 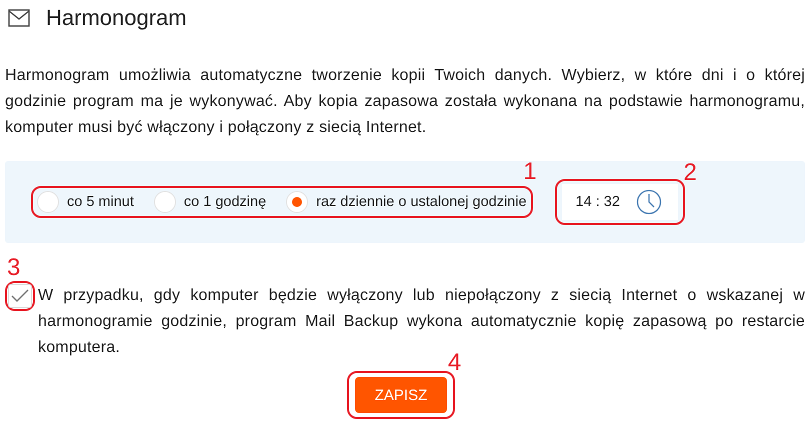 I want to click on annotation-number: 2, so click(x=690, y=173).